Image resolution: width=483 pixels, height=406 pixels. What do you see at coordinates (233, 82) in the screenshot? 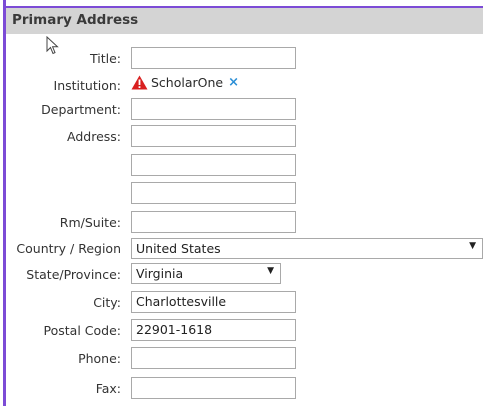
I see `close-icon: ×` at bounding box center [233, 82].